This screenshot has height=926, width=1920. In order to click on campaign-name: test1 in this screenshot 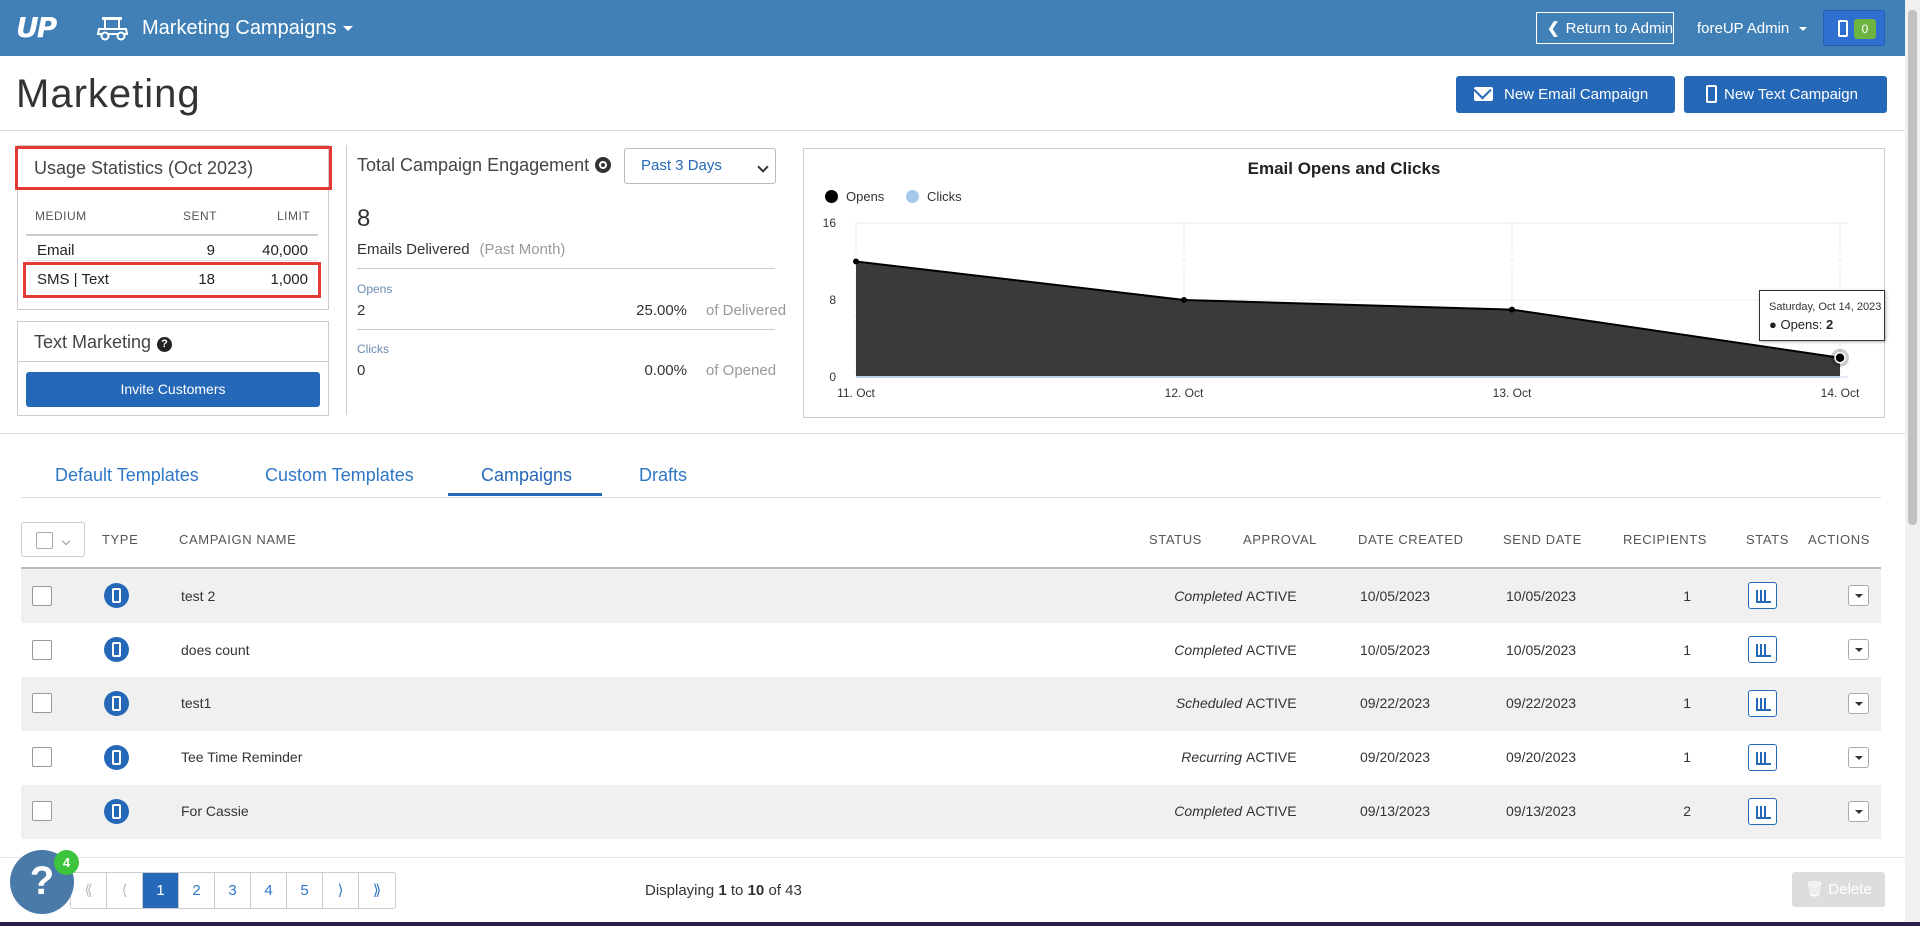, I will do `click(196, 703)`.